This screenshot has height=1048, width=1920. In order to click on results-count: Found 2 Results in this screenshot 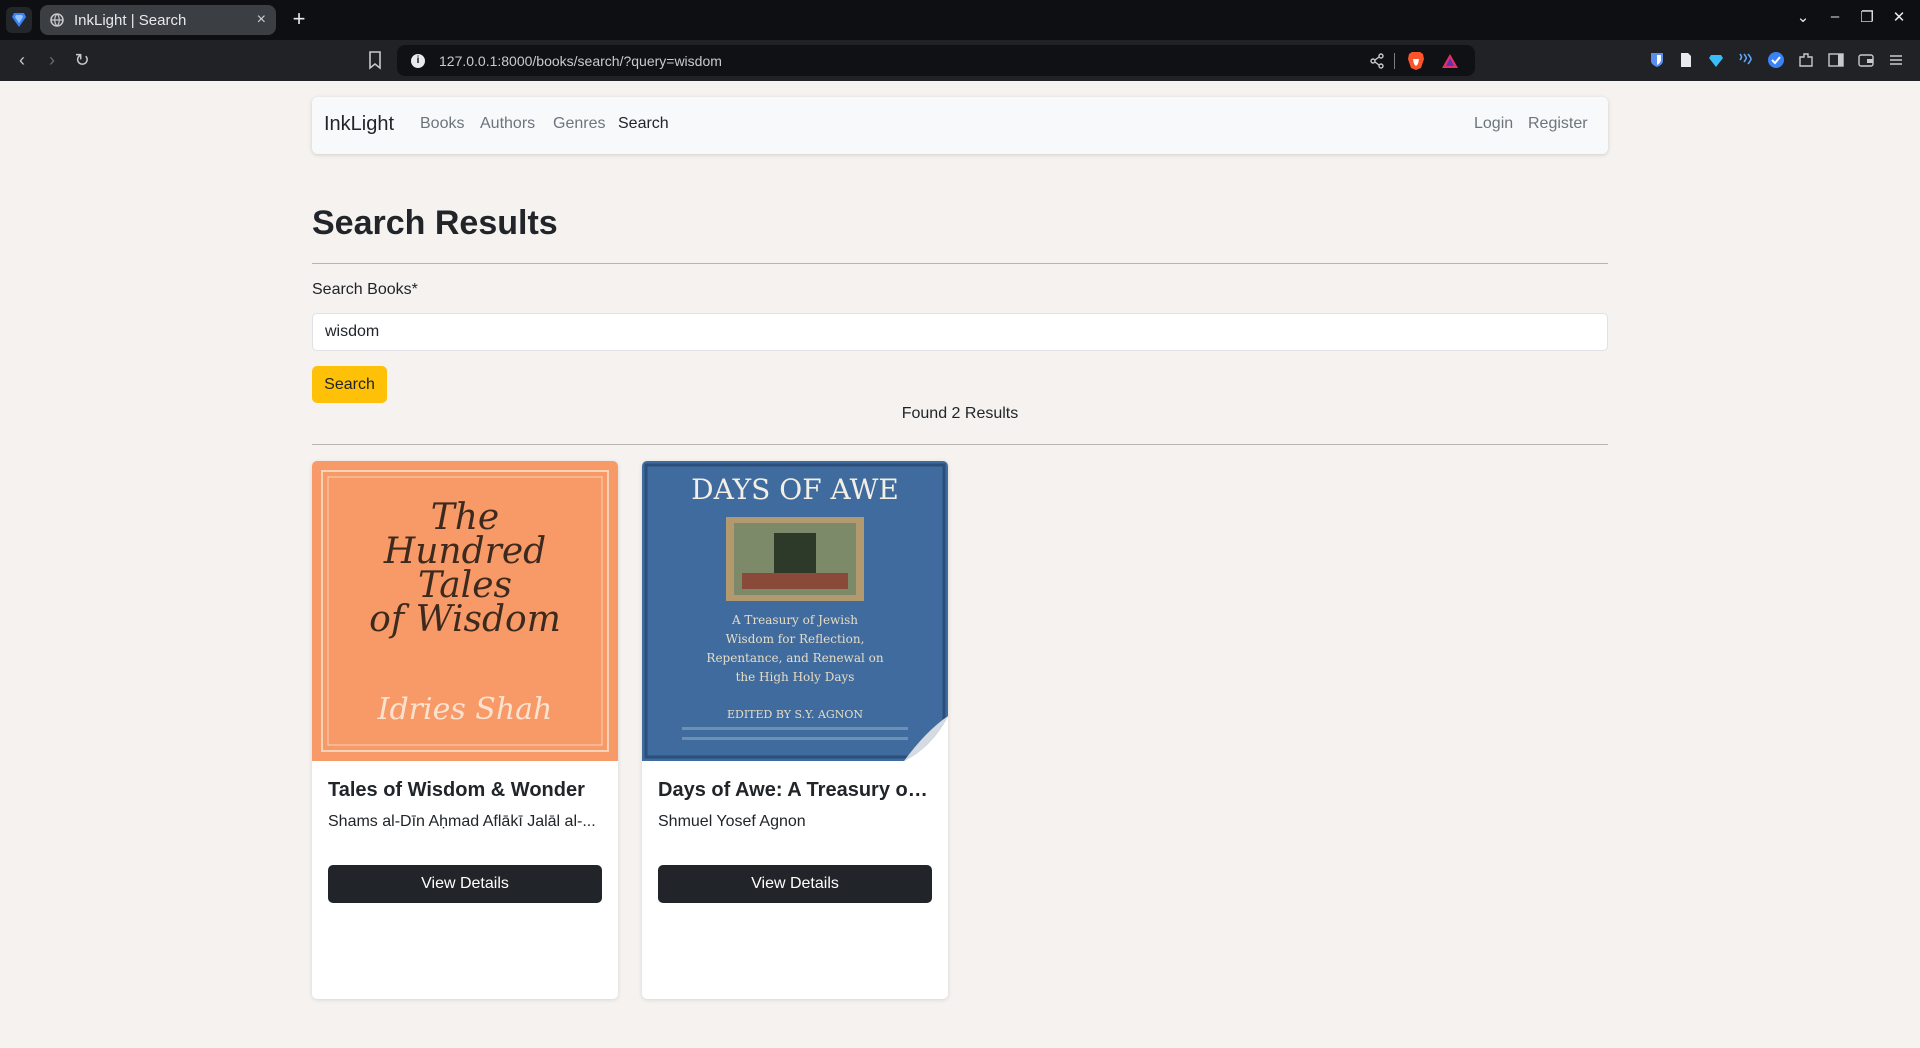, I will do `click(960, 413)`.